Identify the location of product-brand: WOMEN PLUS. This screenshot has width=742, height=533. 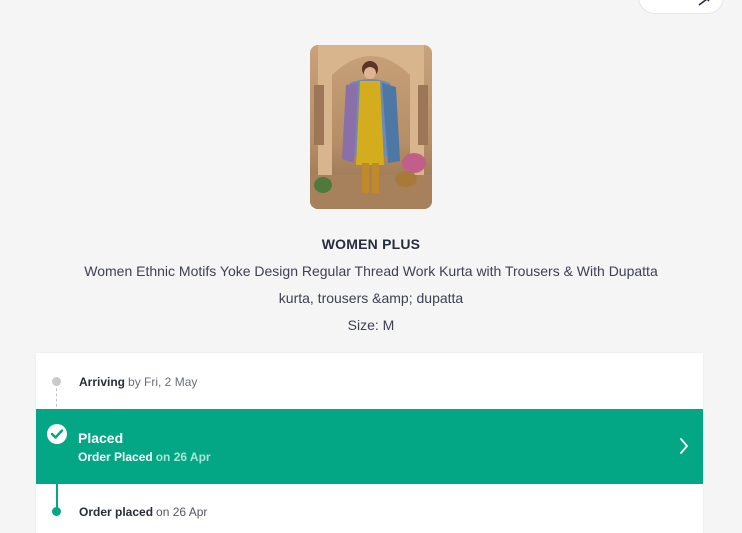
(371, 244).